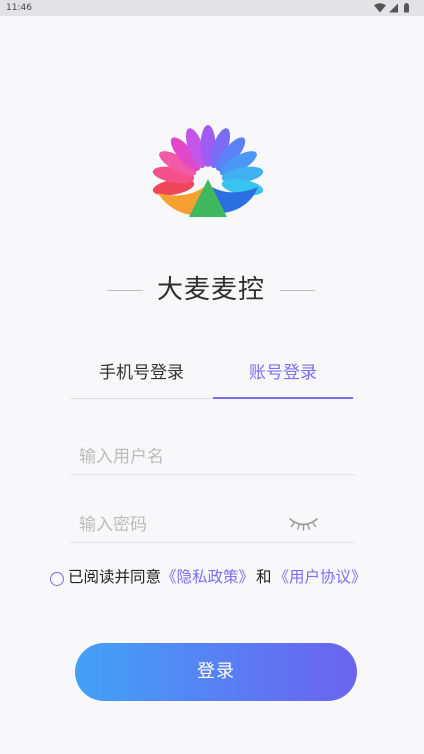 The height and width of the screenshot is (754, 424). I want to click on title-divider-right, so click(297, 290).